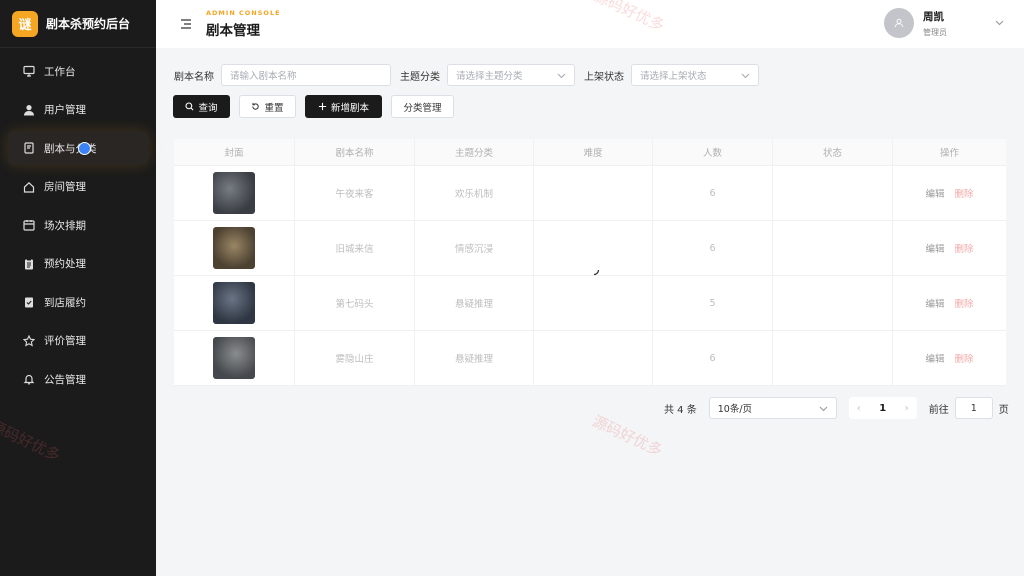 The height and width of the screenshot is (576, 1024). I want to click on avatar, so click(899, 23).